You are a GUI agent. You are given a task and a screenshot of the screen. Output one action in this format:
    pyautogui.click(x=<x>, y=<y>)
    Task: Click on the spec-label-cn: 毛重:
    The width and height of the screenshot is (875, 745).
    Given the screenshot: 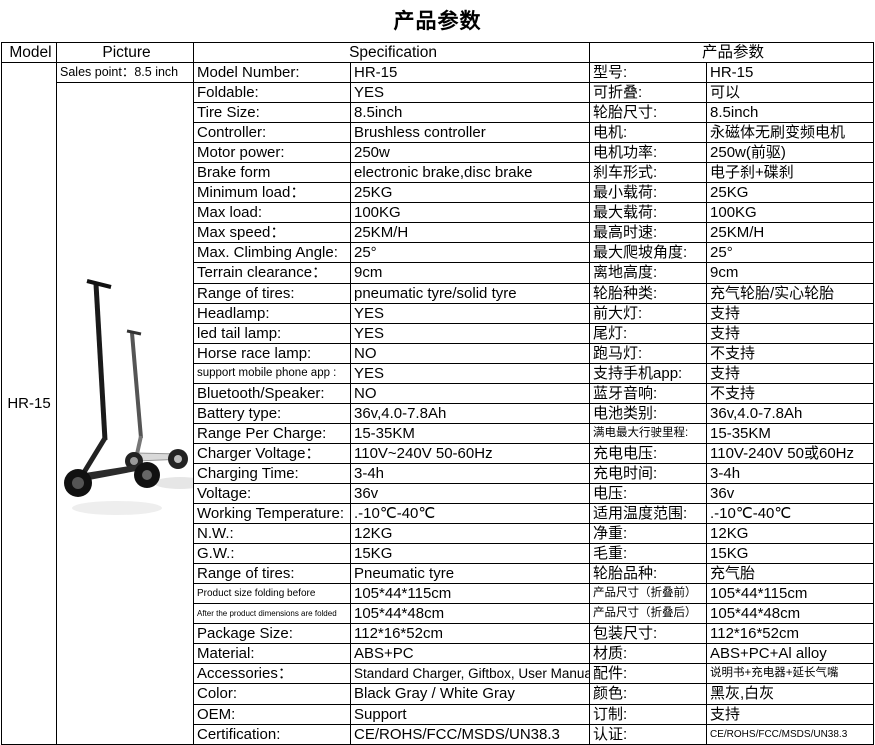 What is the action you would take?
    pyautogui.click(x=648, y=554)
    